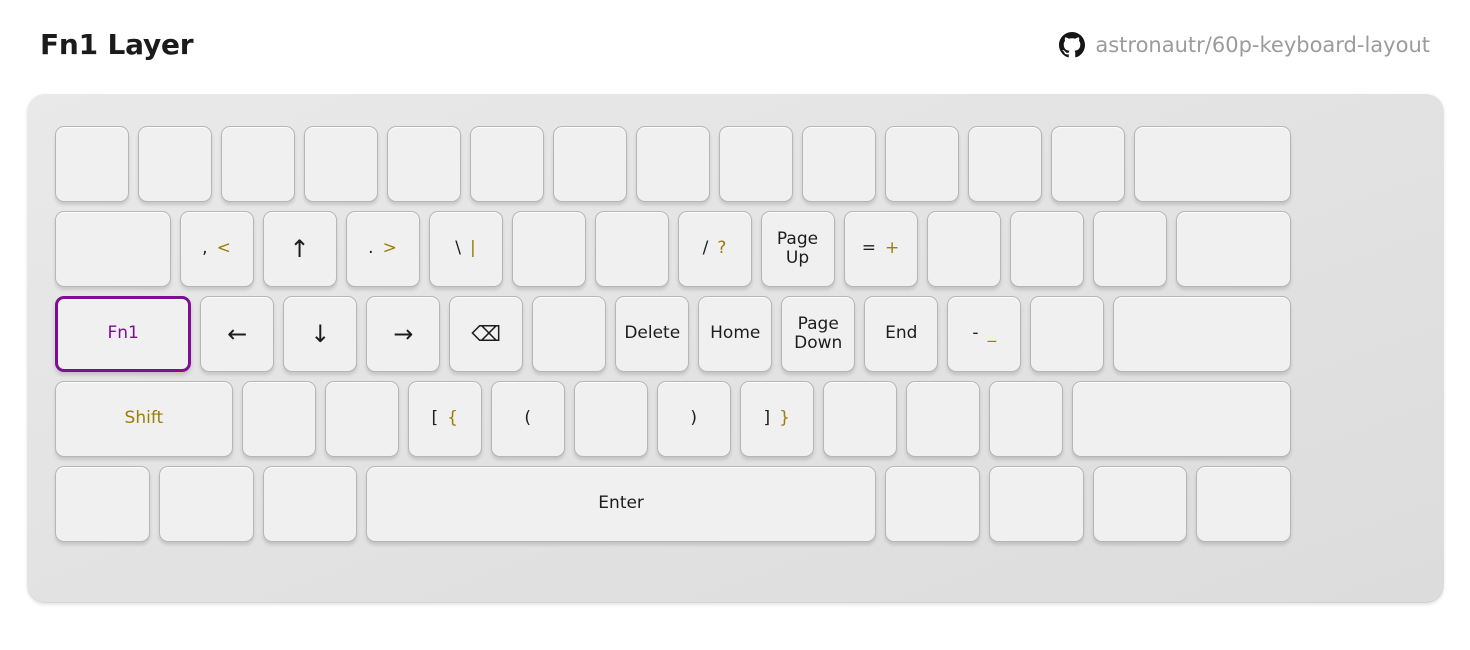 The image size is (1470, 650). Describe the element at coordinates (1046, 249) in the screenshot. I see `key-r2-12-blank` at that location.